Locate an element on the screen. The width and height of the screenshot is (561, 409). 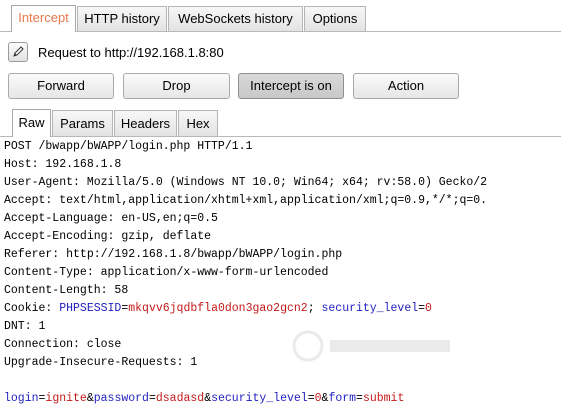
cookie-value-phpsessid: mkqvv6jqdbfla0don3gao2gcn2 is located at coordinates (218, 308).